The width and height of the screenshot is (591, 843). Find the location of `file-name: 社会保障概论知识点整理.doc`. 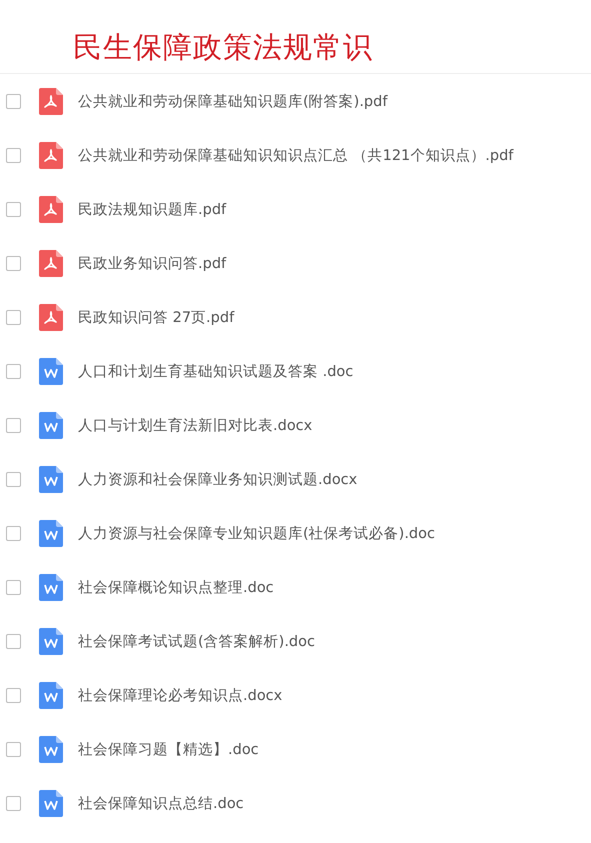

file-name: 社会保障概论知识点整理.doc is located at coordinates (176, 587).